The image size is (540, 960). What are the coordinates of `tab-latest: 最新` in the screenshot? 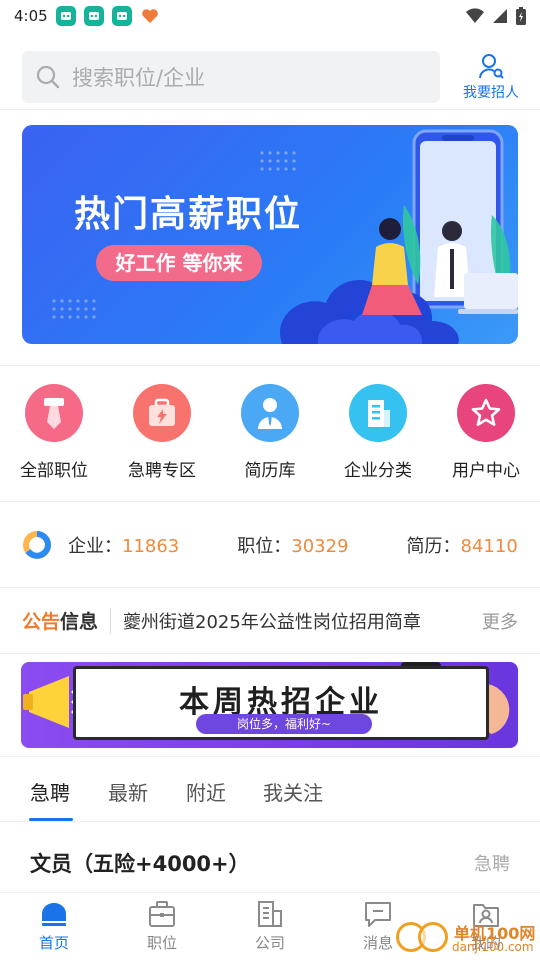 It's located at (128, 791).